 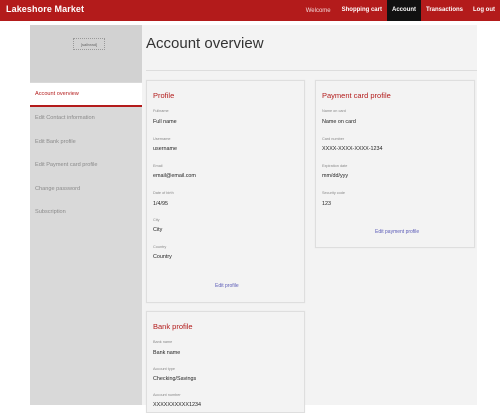 I want to click on field-value: Checking/Savings, so click(x=175, y=379).